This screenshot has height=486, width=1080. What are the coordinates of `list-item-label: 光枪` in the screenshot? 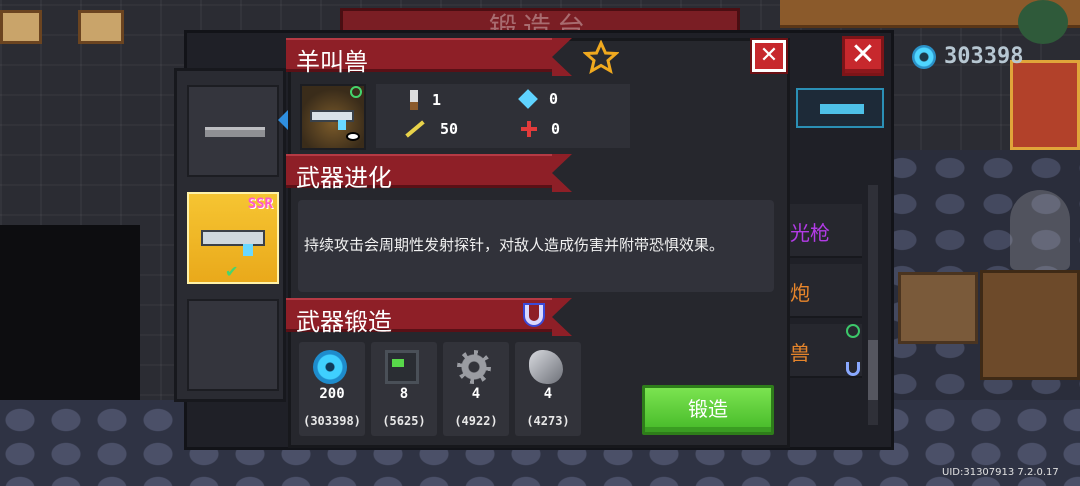 It's located at (810, 233).